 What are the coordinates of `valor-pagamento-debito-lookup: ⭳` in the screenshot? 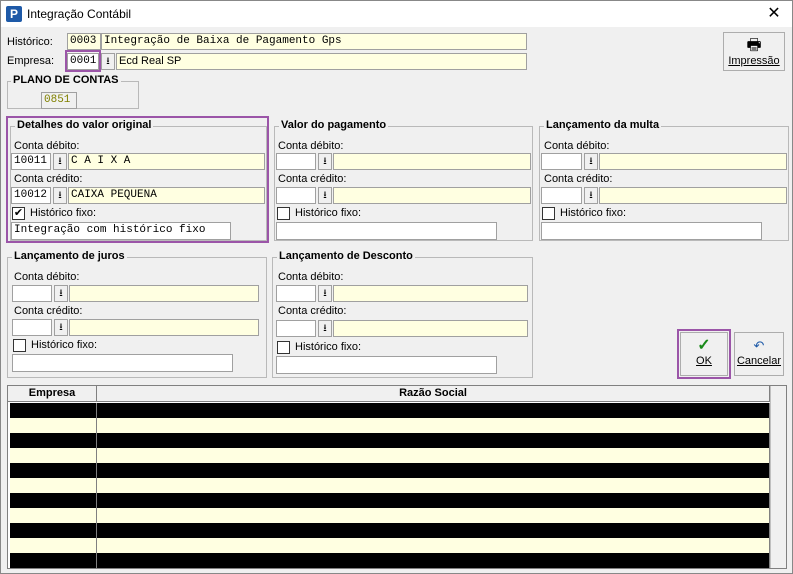 It's located at (325, 161).